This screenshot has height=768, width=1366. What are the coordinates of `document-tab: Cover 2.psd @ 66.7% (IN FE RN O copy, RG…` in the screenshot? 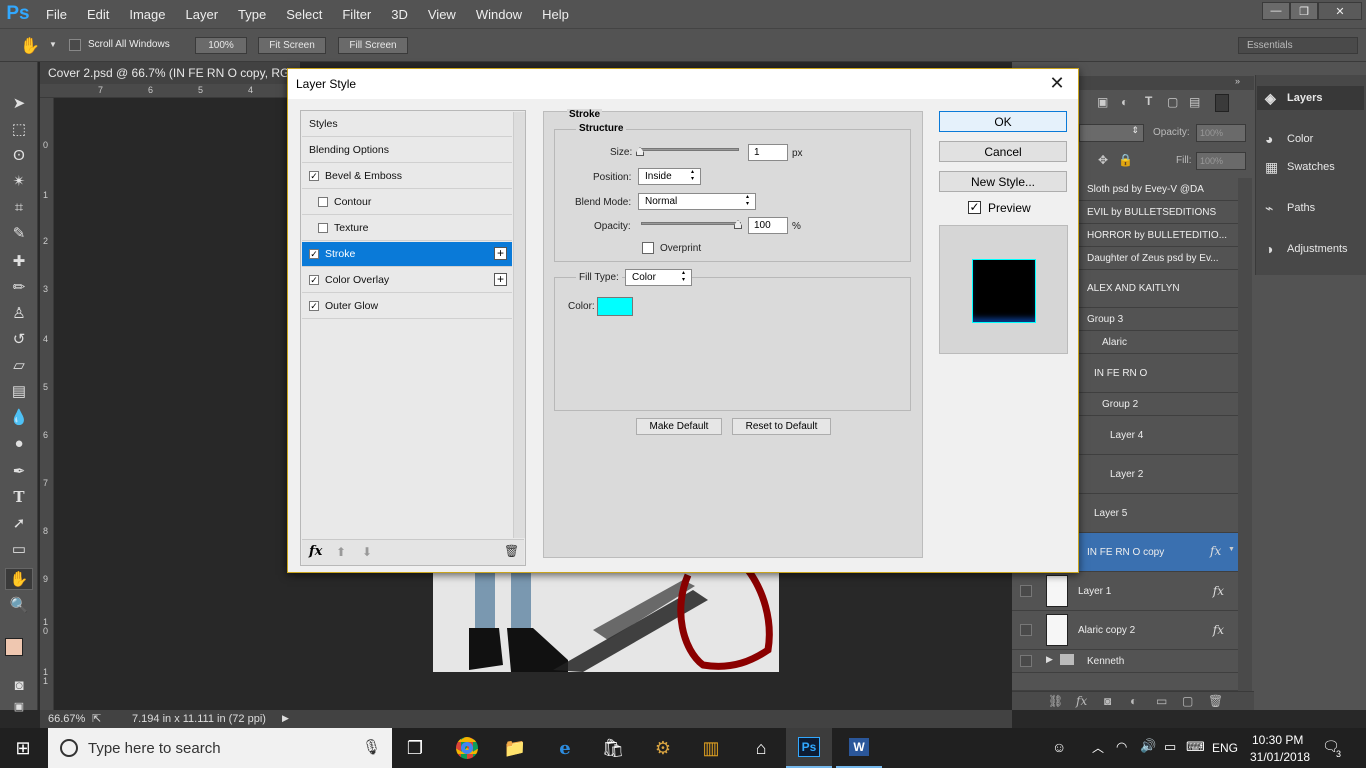 It's located at (170, 73).